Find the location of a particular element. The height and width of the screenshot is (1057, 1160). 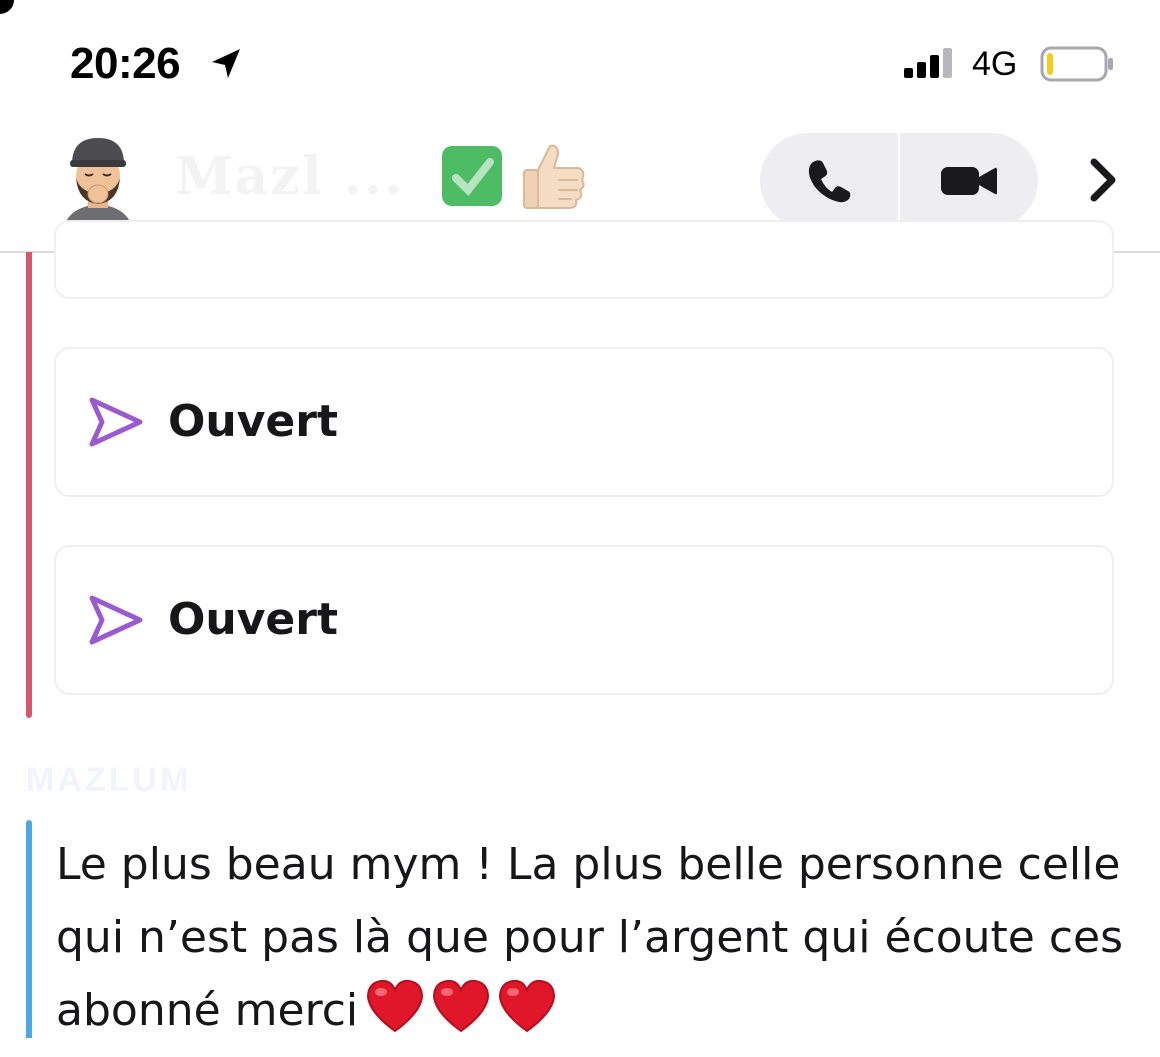

status-bar: 20:26 4G is located at coordinates (580, 60).